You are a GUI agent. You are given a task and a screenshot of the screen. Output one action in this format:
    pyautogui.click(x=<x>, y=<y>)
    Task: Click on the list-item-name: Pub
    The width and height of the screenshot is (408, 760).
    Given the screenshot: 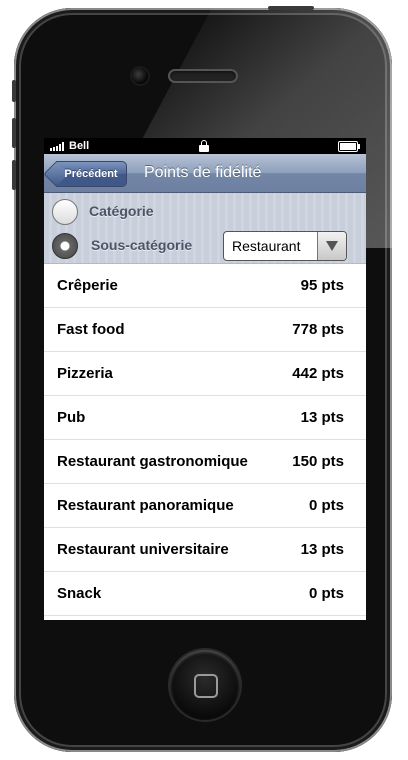 What is the action you would take?
    pyautogui.click(x=71, y=417)
    